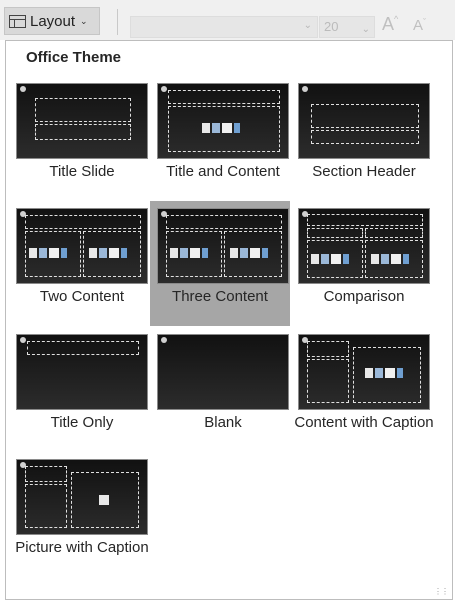 The width and height of the screenshot is (455, 602). I want to click on layout-item-two-content: Two Content, so click(82, 266).